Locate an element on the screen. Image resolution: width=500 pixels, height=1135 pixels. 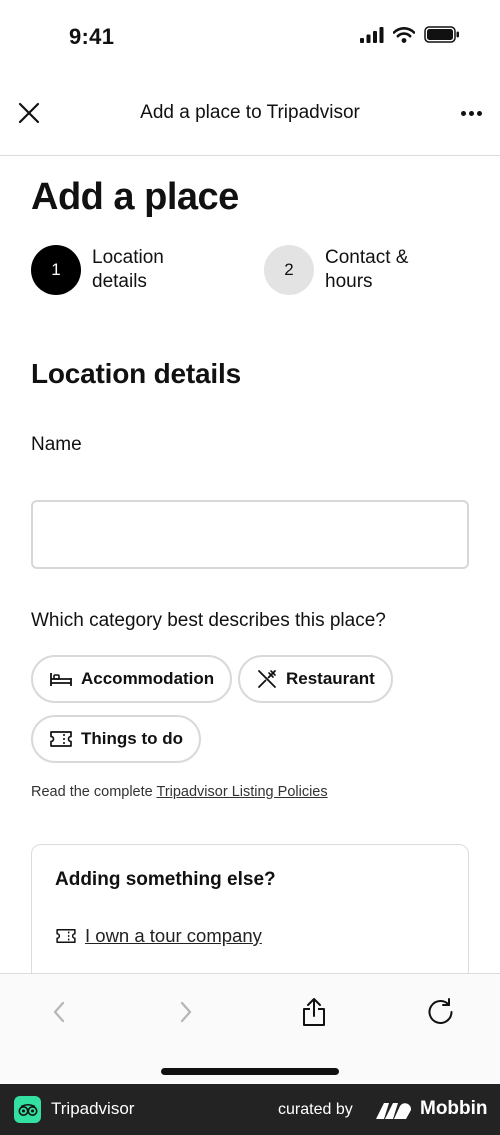
tripadvisor-logo-icon is located at coordinates (27, 1109).